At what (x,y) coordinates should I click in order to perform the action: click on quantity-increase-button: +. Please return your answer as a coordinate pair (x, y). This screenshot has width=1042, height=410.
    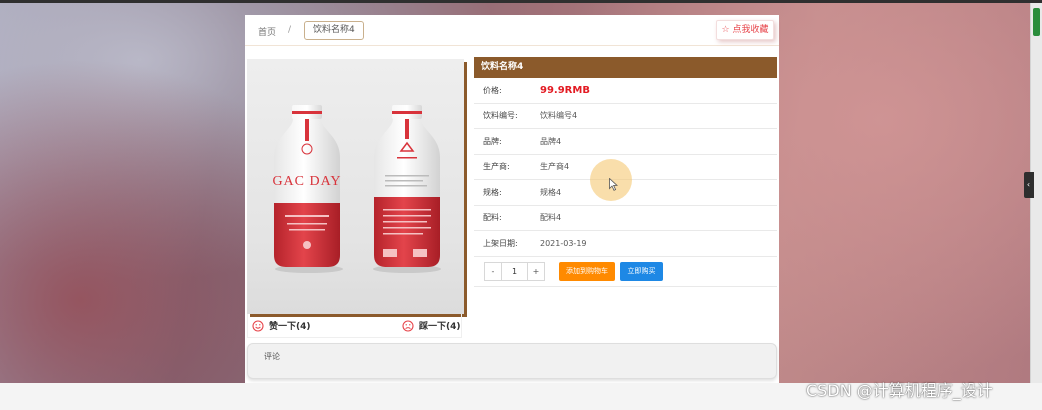
    Looking at the image, I should click on (535, 271).